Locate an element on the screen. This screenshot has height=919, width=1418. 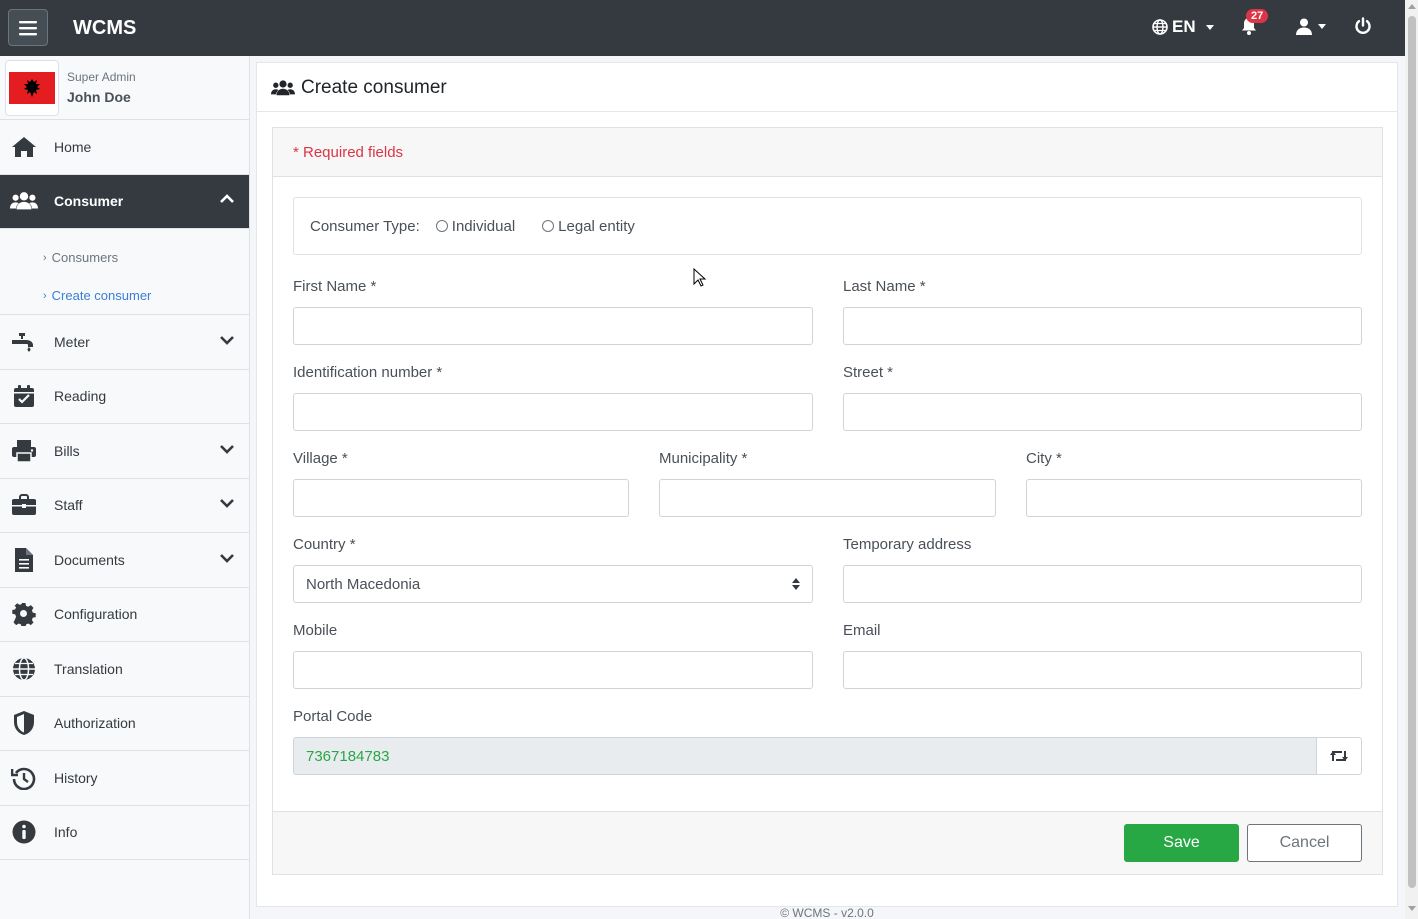
cancel-button: Cancel is located at coordinates (1304, 843).